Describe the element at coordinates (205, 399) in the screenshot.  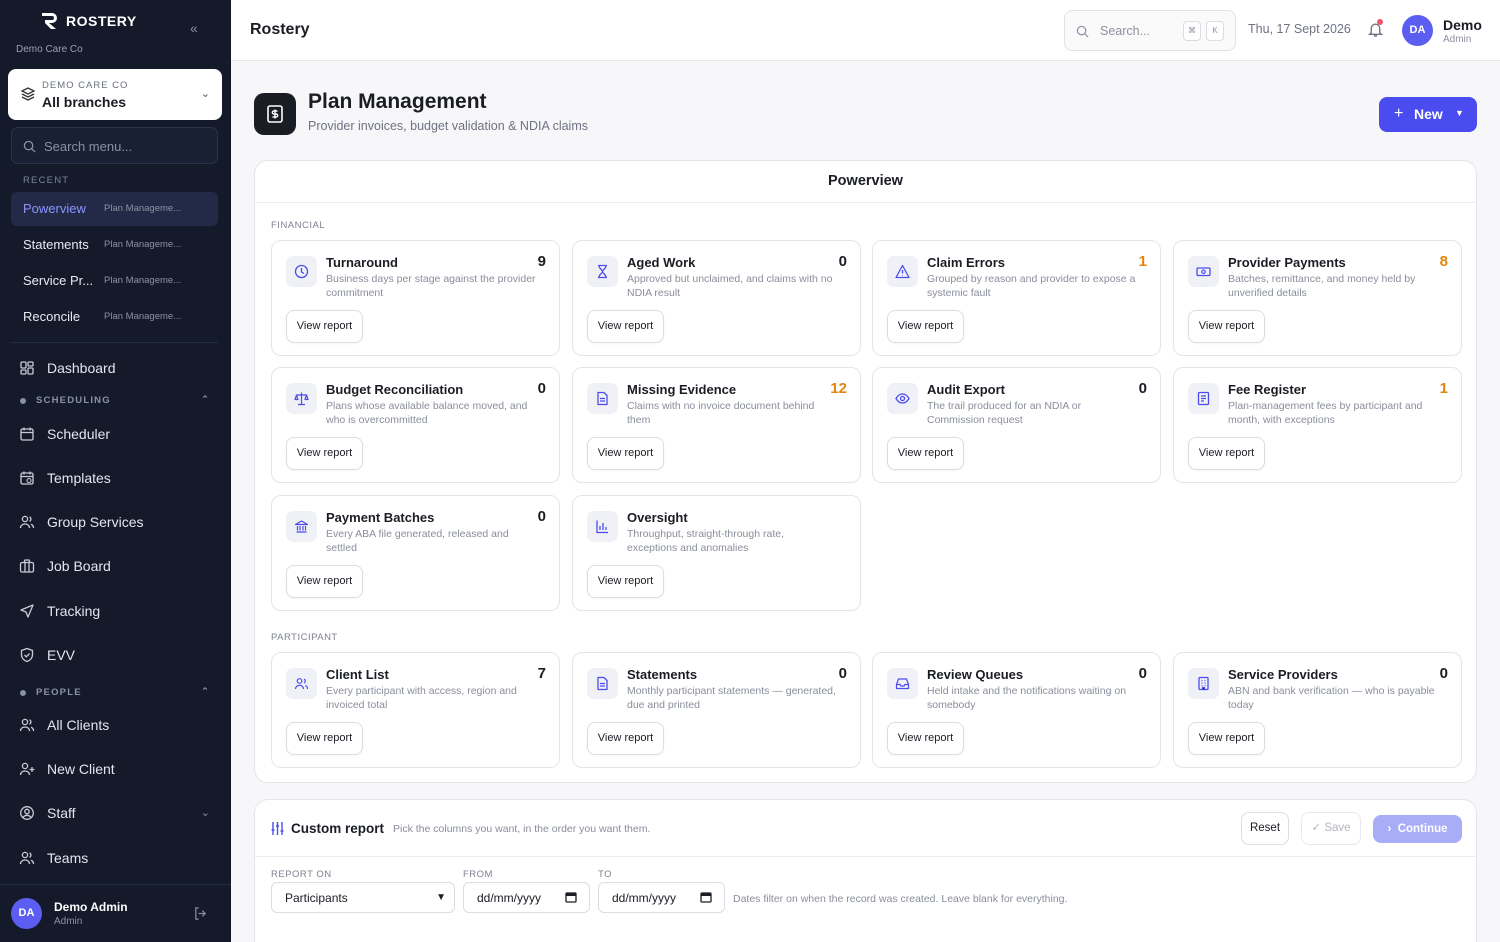
I see `chevron-up-icon: ⌃` at that location.